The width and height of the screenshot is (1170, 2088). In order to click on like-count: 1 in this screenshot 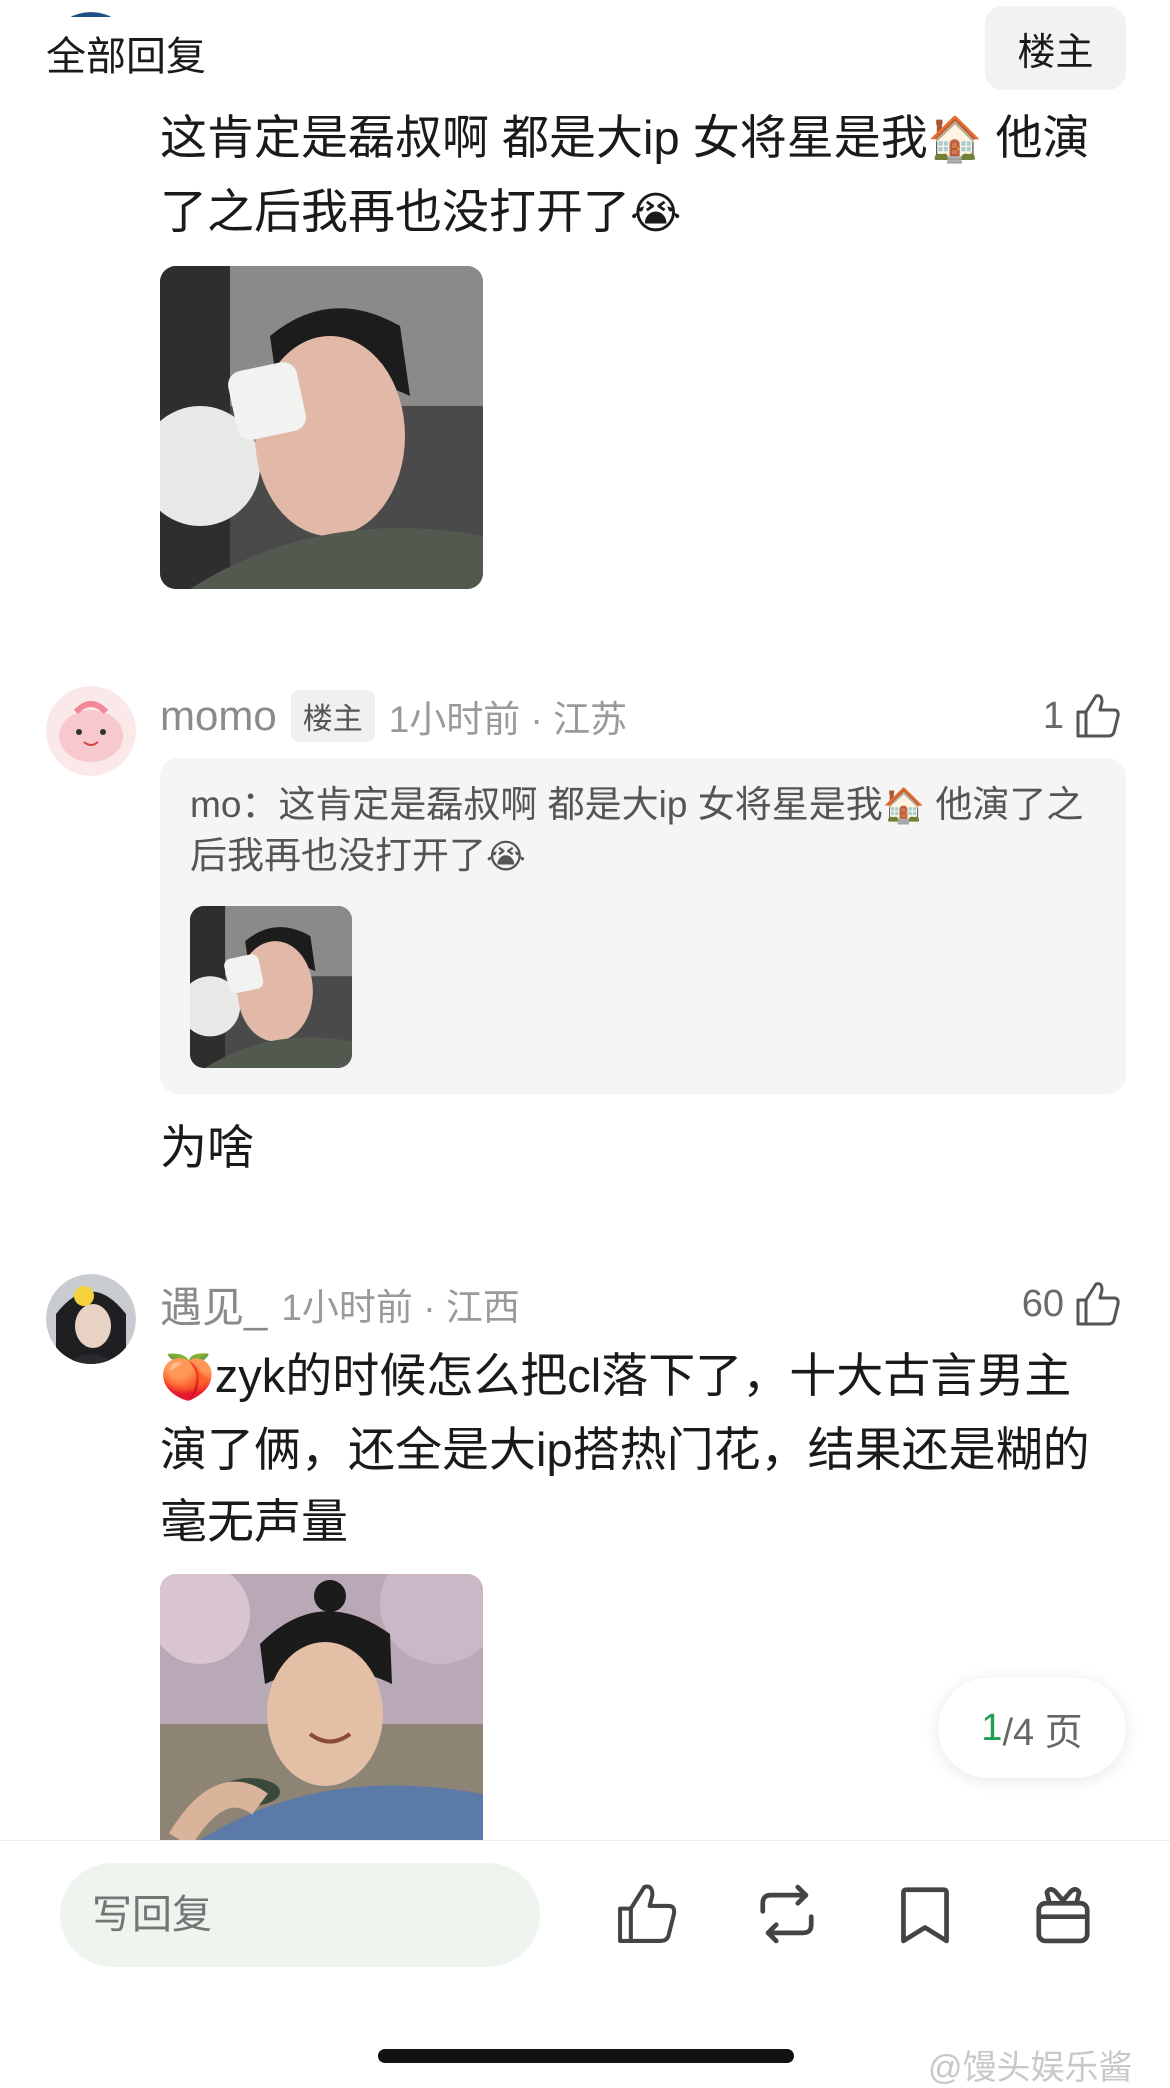, I will do `click(1053, 715)`.